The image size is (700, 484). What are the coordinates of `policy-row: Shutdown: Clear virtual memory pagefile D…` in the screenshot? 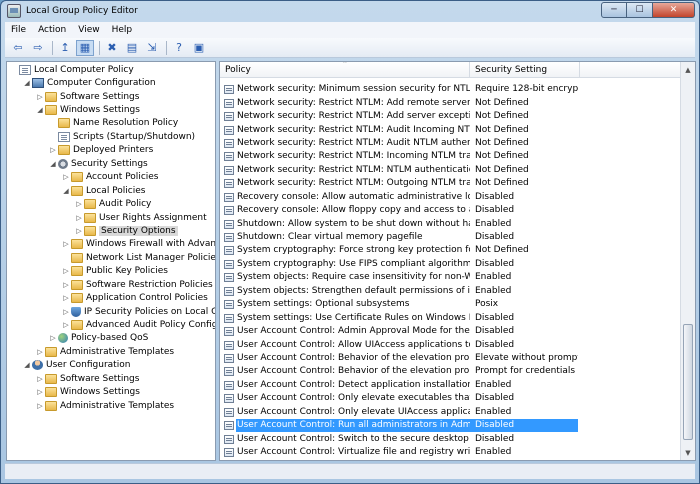 It's located at (450, 237).